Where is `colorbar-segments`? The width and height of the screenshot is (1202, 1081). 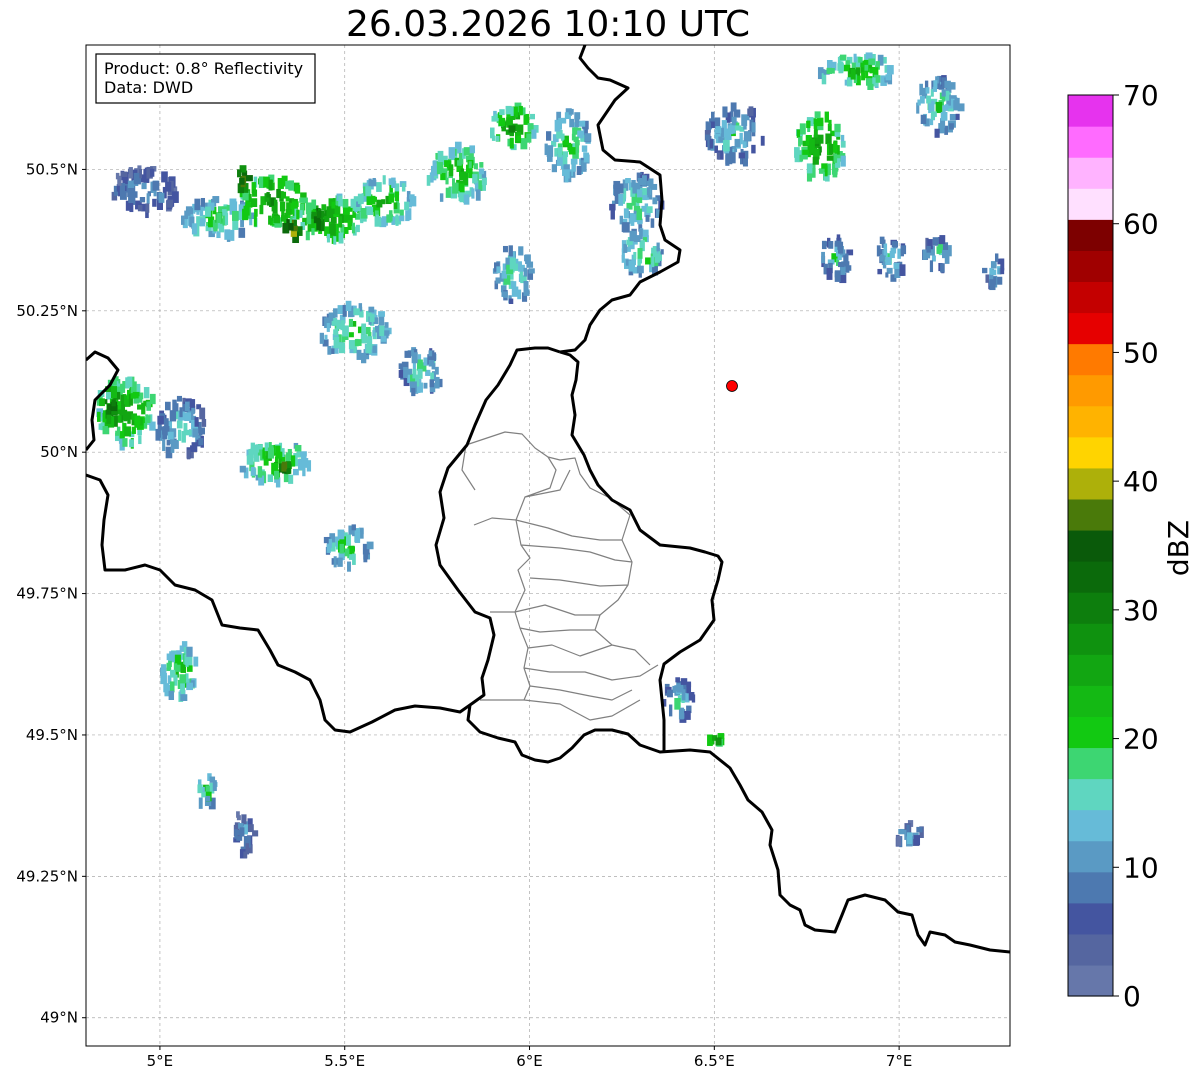
colorbar-segments is located at coordinates (1090, 546).